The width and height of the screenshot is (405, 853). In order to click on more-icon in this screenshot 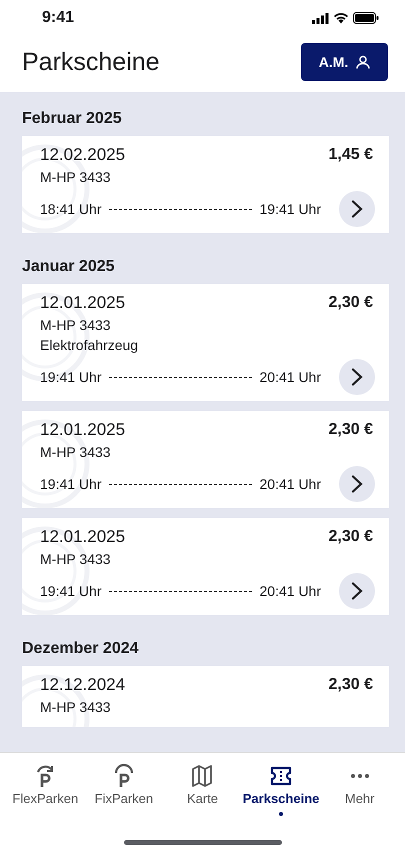, I will do `click(360, 776)`.